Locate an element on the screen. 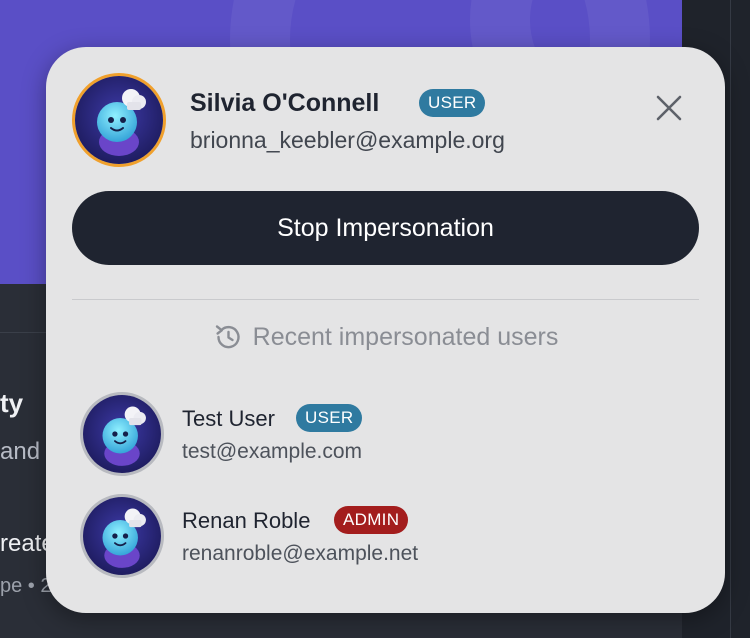 The width and height of the screenshot is (750, 638). current-user-email: brionna_keebler@example.org is located at coordinates (347, 140).